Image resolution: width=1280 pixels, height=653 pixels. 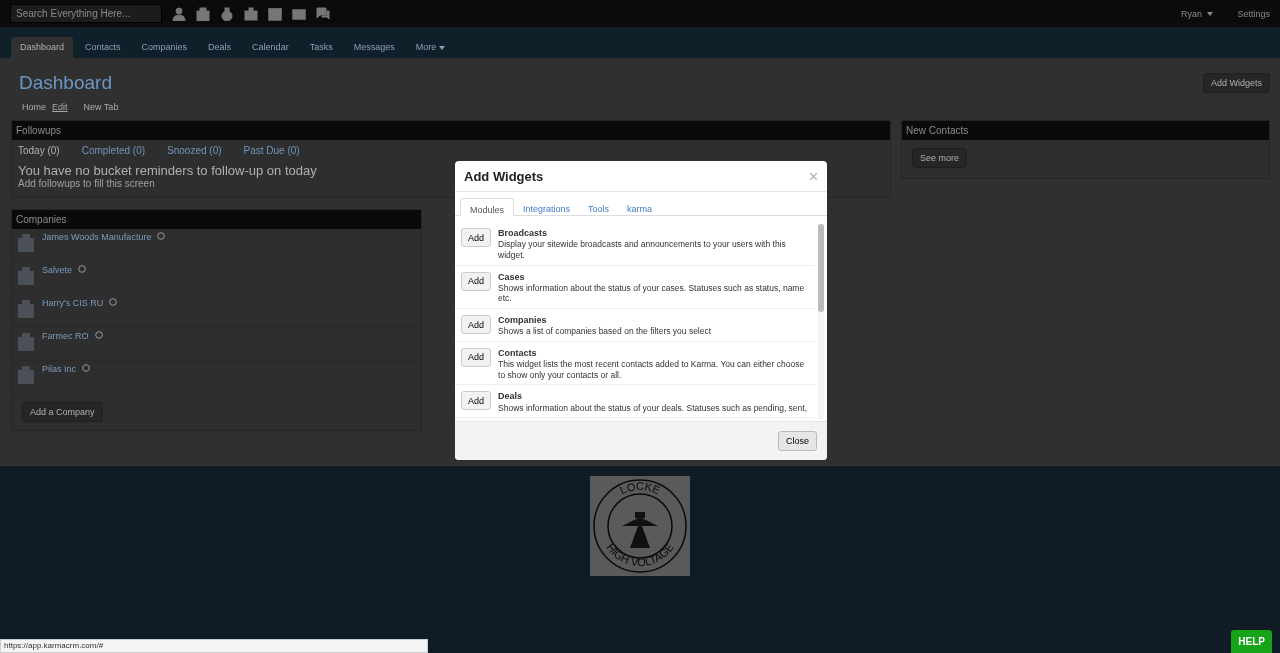 What do you see at coordinates (194, 150) in the screenshot?
I see `followup-tab: Snoozed (0)` at bounding box center [194, 150].